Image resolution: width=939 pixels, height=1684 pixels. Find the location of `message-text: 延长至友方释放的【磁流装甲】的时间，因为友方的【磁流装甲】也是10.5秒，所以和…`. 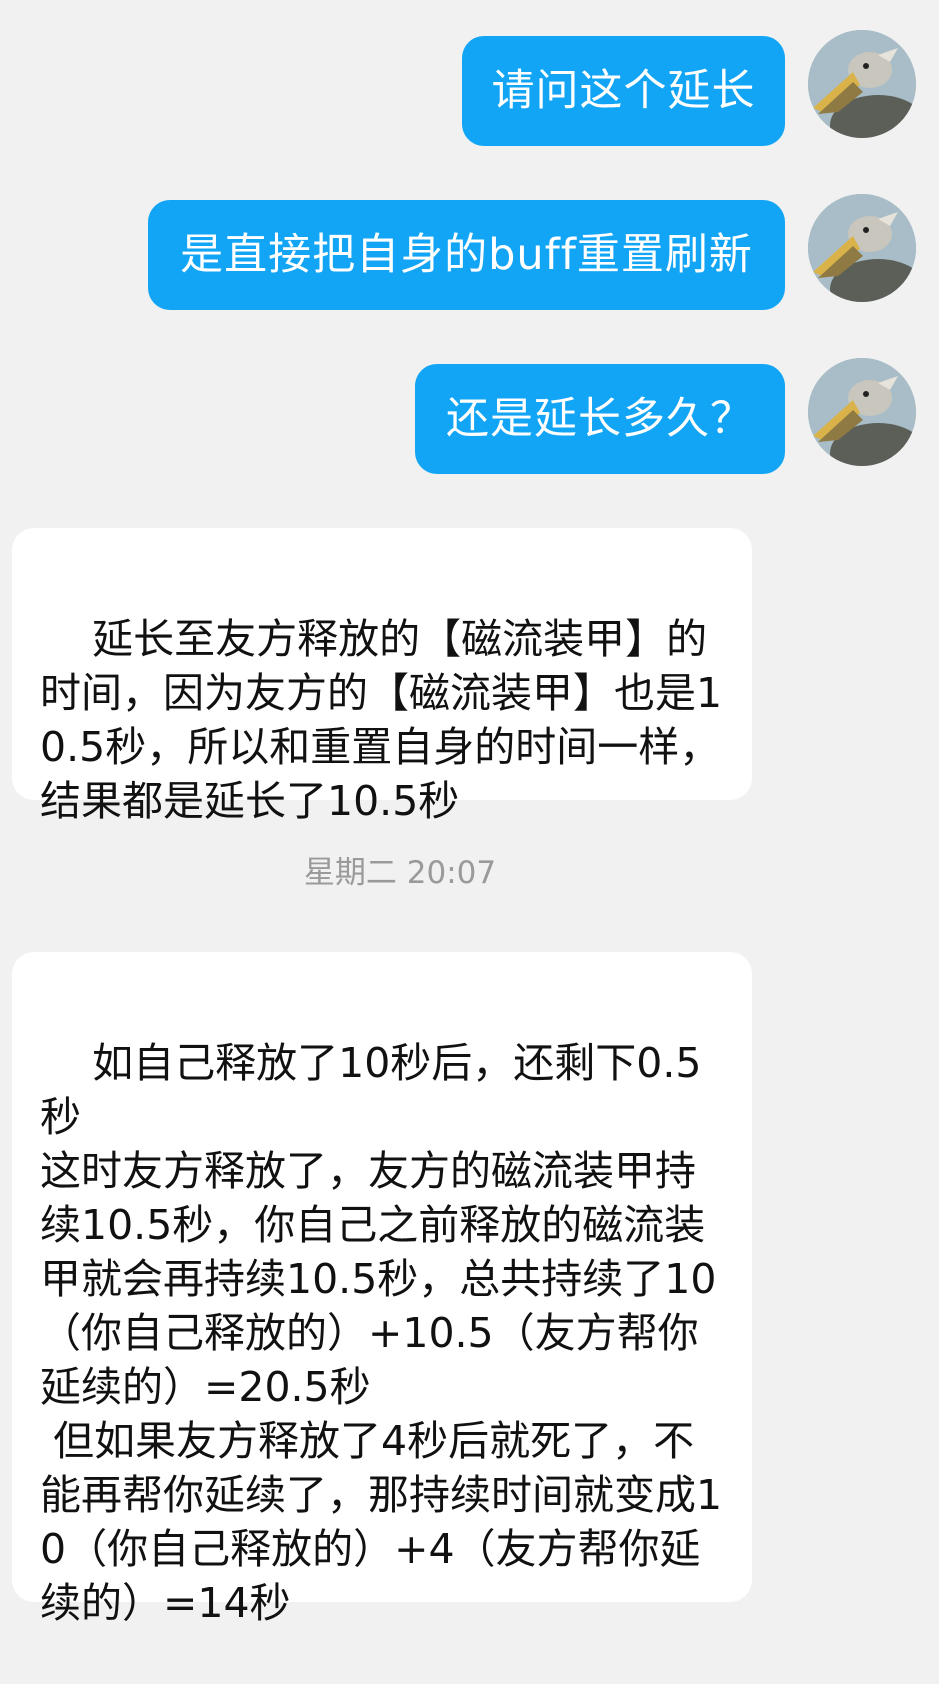

message-text: 延长至友方释放的【磁流装甲】的时间，因为友方的【磁流装甲】也是10.5秒，所以和… is located at coordinates (381, 720).